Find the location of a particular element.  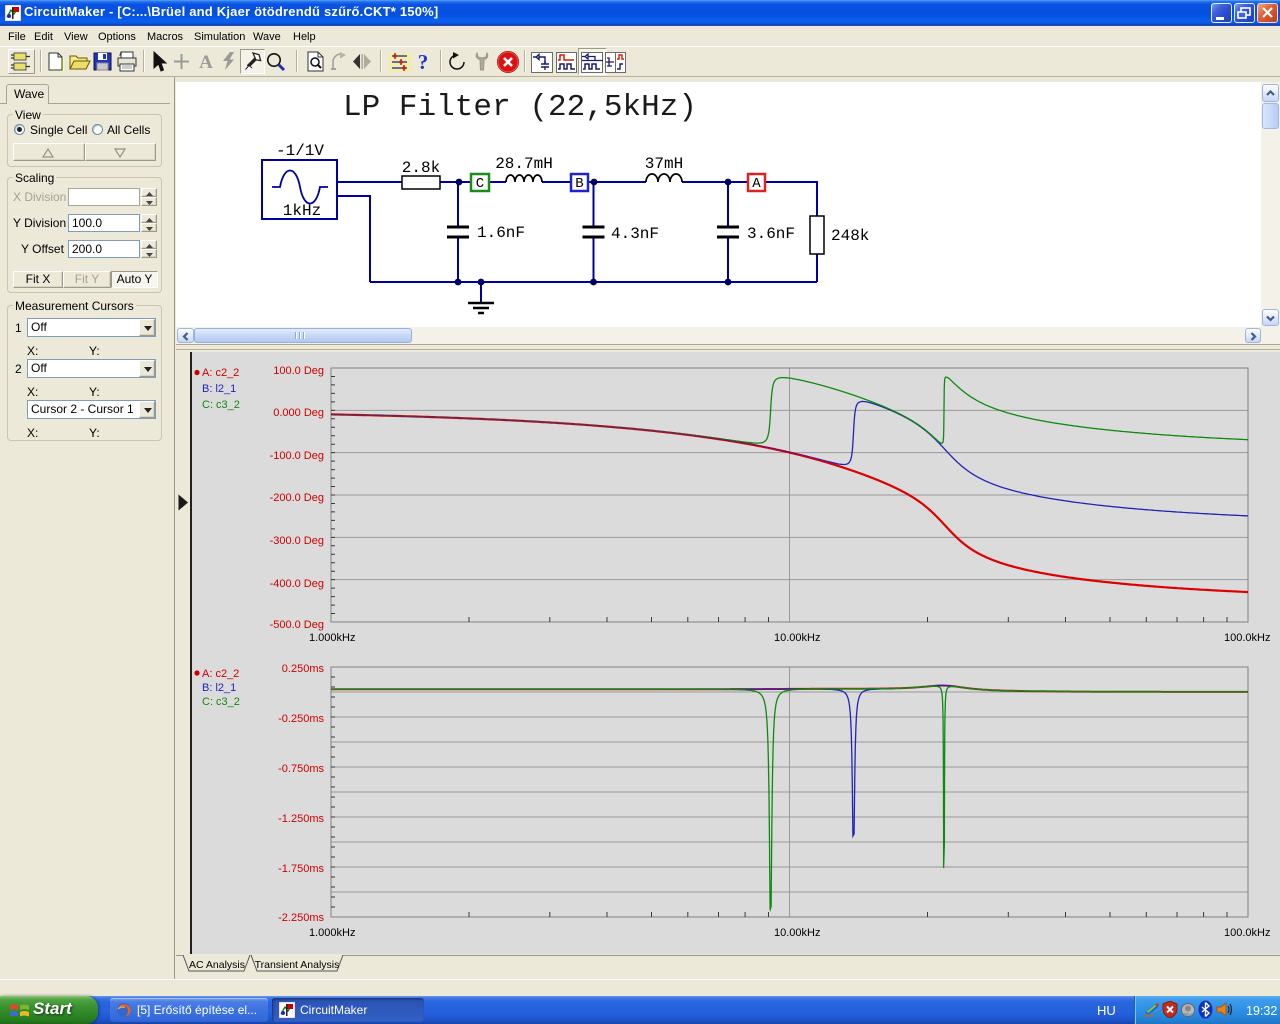

svg-text: -400.0 Deg is located at coordinates (297, 584).